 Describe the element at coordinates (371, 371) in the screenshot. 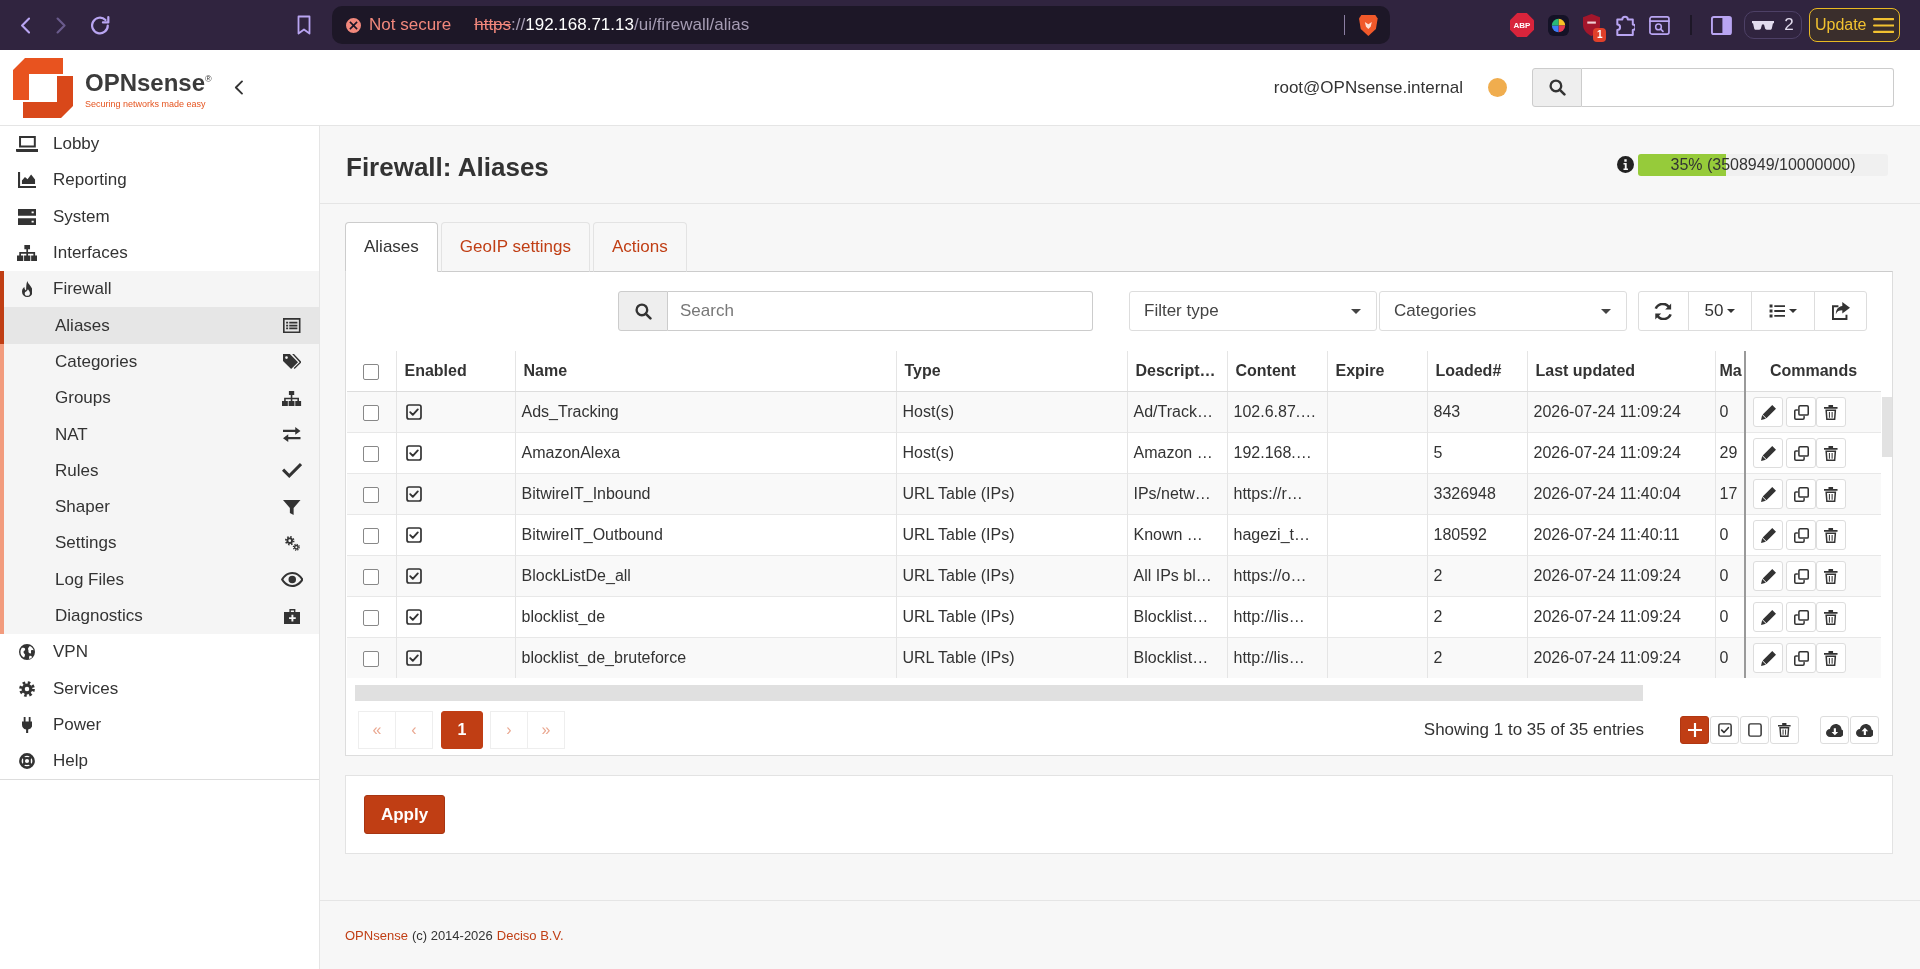

I see `select-all-checkbox` at that location.